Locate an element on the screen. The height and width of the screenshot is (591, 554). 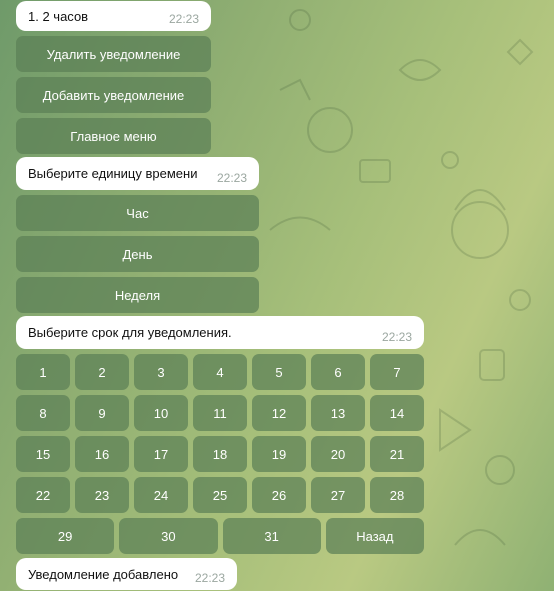
day-button: День is located at coordinates (137, 254).